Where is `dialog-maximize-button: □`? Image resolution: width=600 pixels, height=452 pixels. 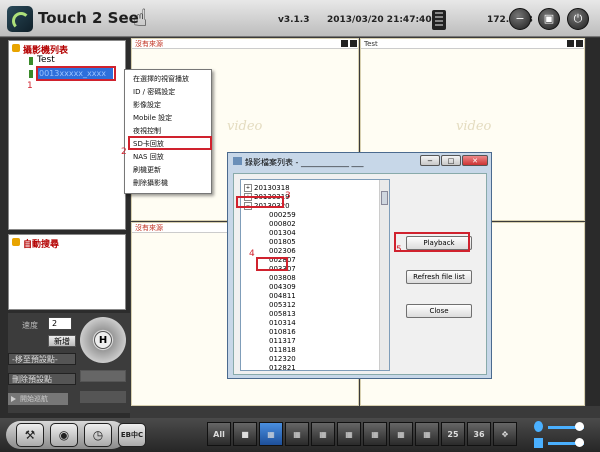
dialog-maximize-button: □ is located at coordinates (451, 160).